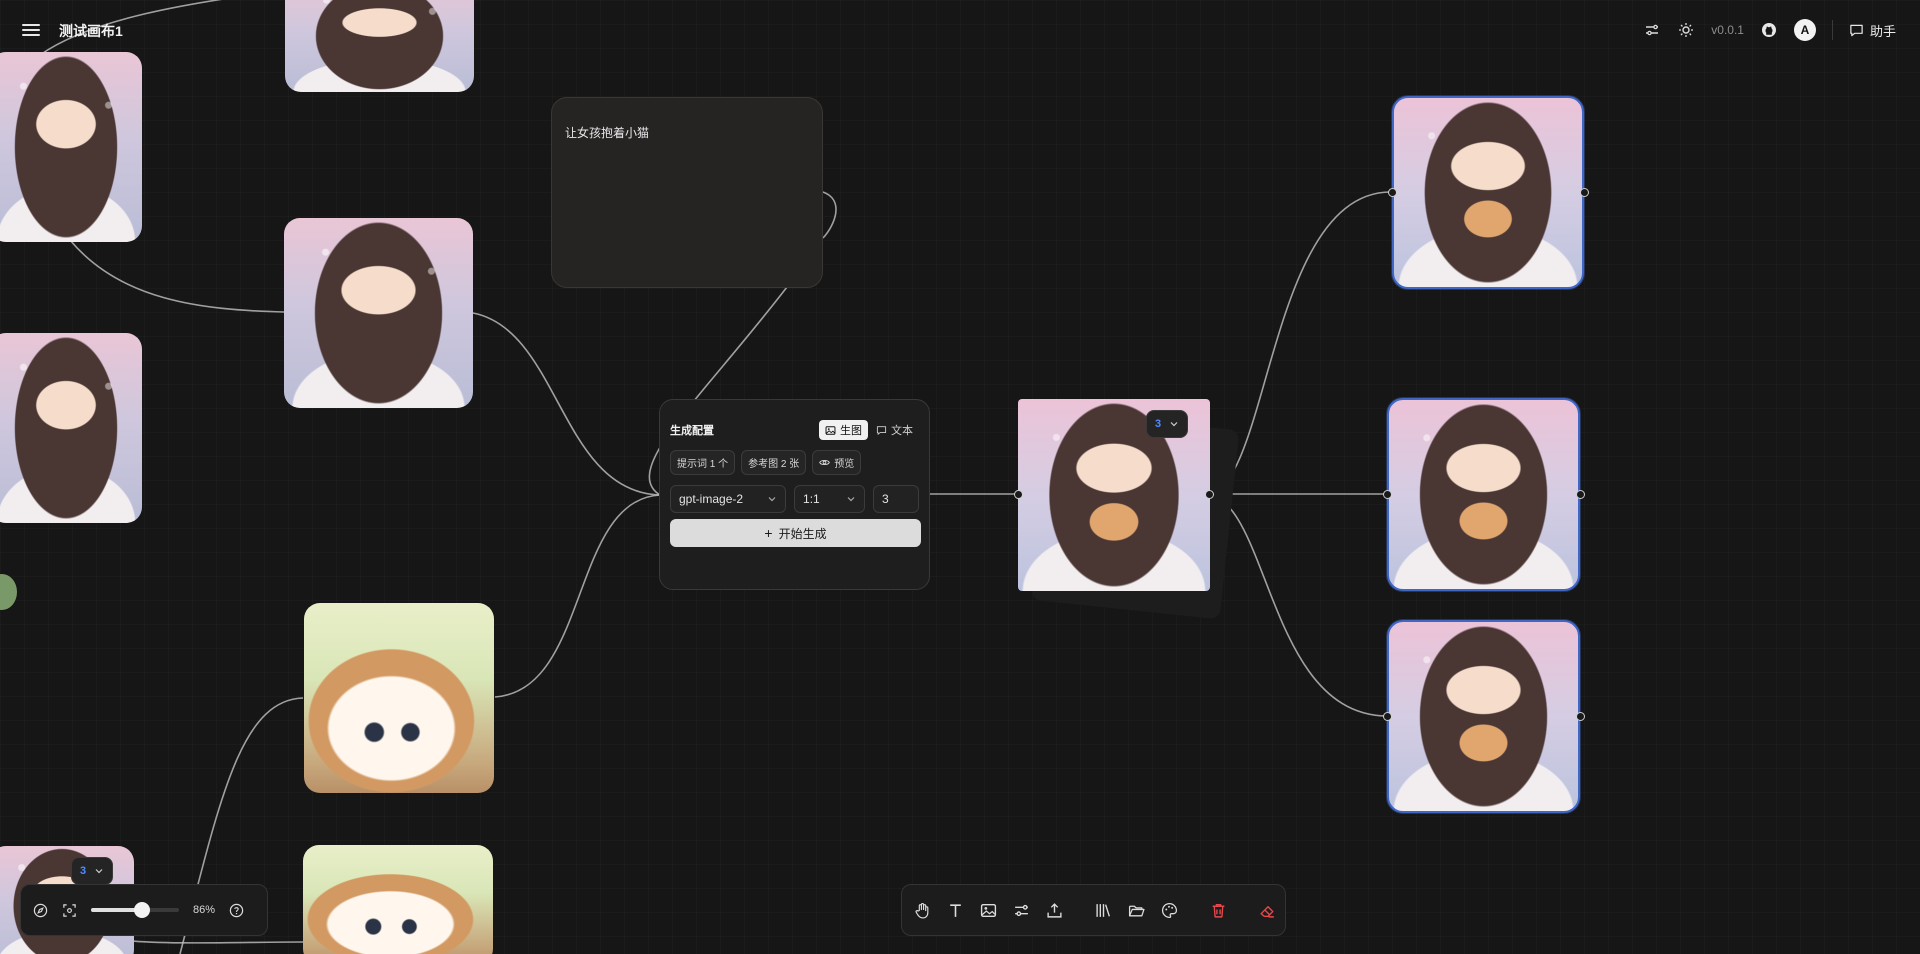 The height and width of the screenshot is (954, 1920). I want to click on image-count-input, so click(896, 499).